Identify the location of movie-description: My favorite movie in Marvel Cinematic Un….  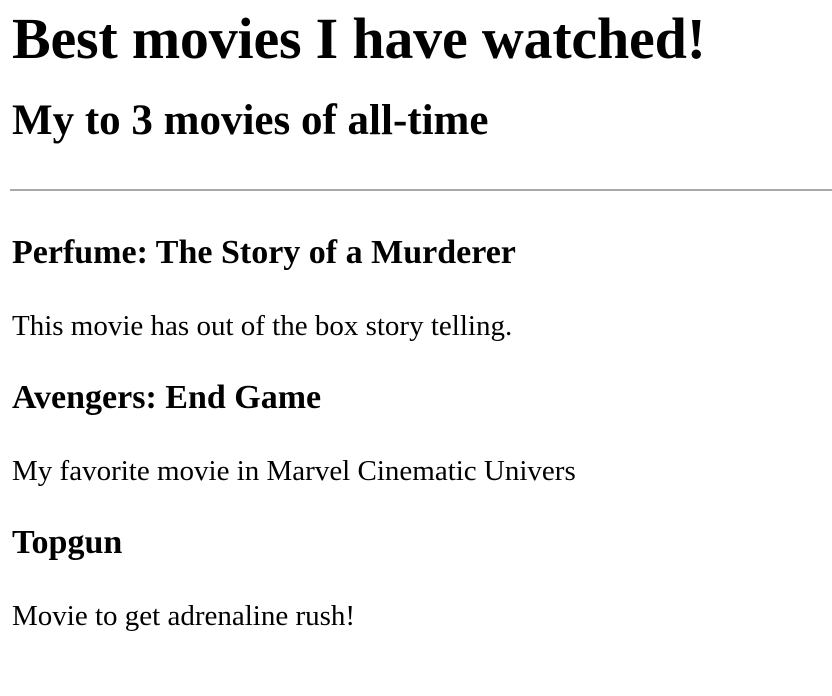
(294, 471).